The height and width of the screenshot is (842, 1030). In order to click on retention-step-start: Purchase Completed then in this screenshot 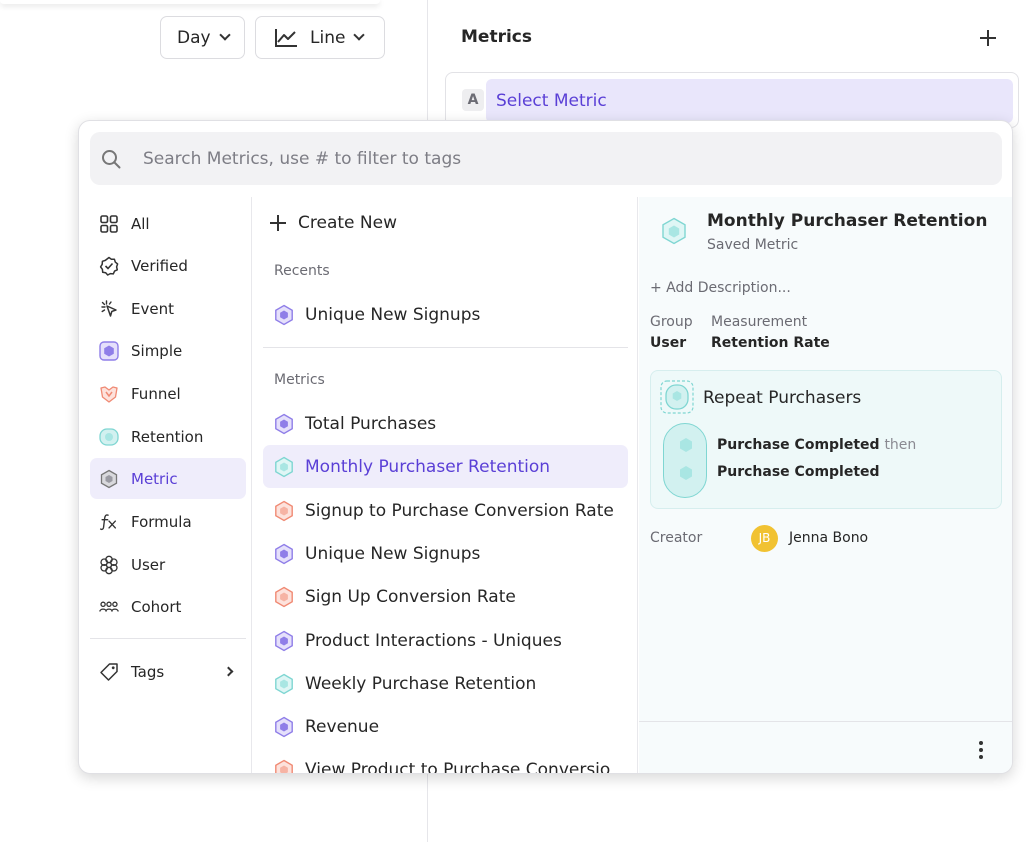, I will do `click(816, 445)`.